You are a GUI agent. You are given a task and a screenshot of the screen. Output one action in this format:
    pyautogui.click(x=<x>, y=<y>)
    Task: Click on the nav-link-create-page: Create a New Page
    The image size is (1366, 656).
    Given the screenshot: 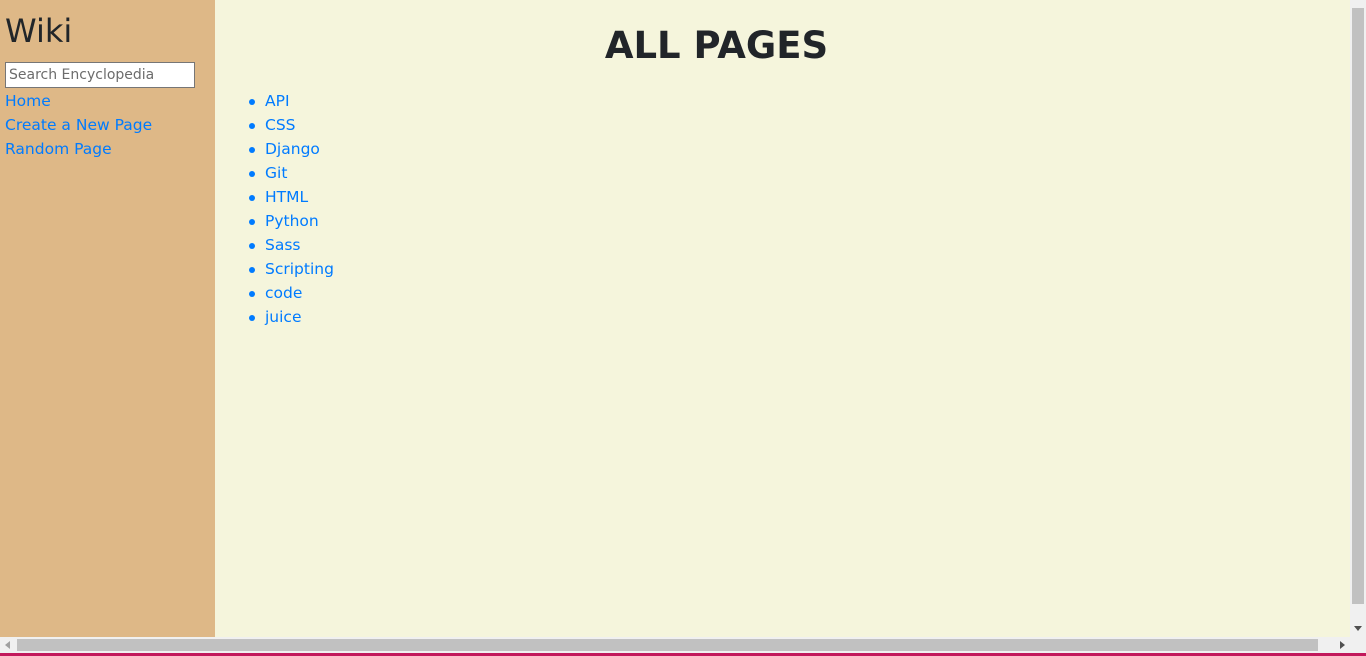 What is the action you would take?
    pyautogui.click(x=78, y=125)
    